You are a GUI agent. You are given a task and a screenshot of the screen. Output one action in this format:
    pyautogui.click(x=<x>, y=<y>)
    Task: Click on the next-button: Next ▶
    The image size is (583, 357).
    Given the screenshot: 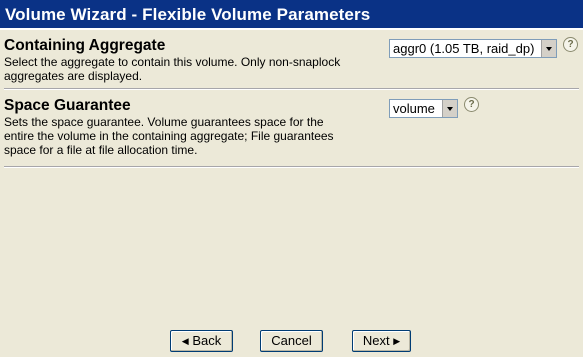 What is the action you would take?
    pyautogui.click(x=381, y=341)
    